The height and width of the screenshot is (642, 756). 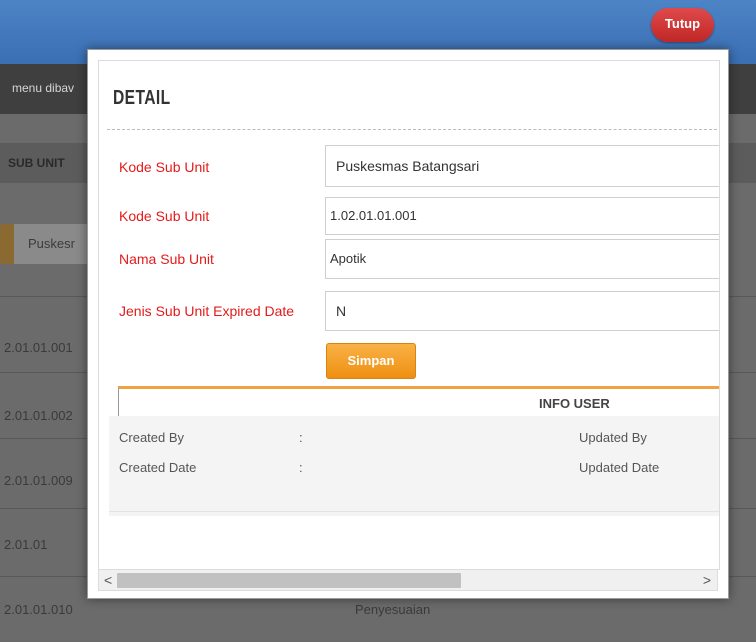 I want to click on modal-title: DETAIL, so click(x=142, y=98).